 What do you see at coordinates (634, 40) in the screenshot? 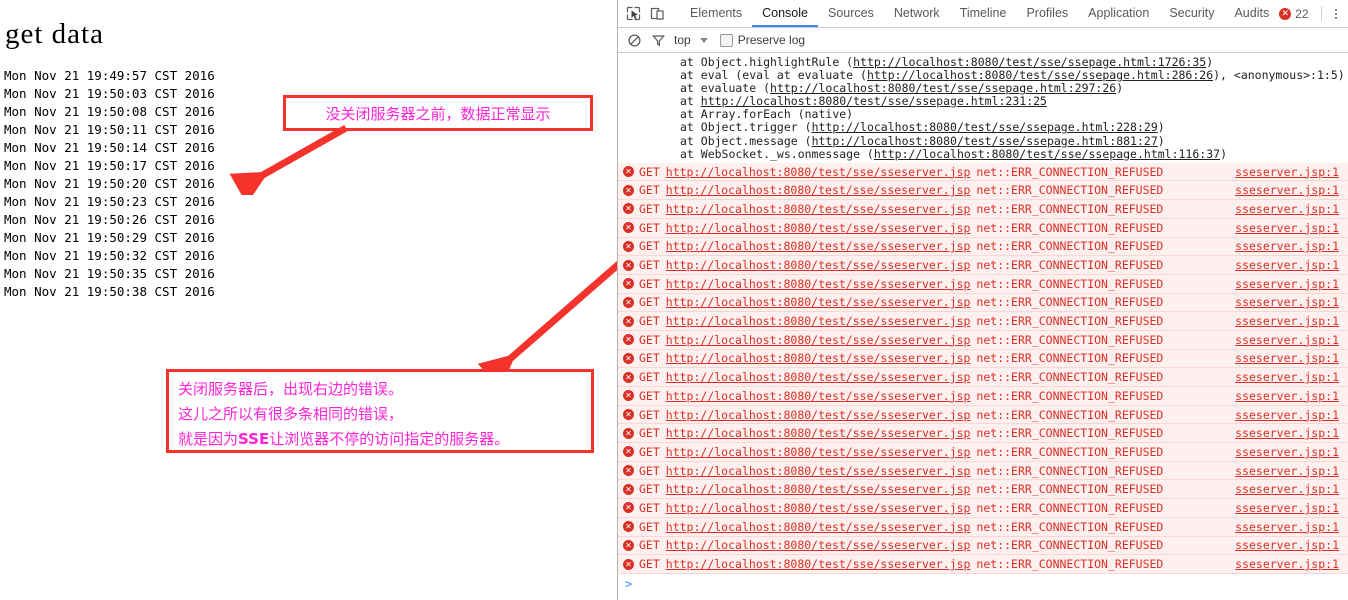
I see `clear-console-icon` at bounding box center [634, 40].